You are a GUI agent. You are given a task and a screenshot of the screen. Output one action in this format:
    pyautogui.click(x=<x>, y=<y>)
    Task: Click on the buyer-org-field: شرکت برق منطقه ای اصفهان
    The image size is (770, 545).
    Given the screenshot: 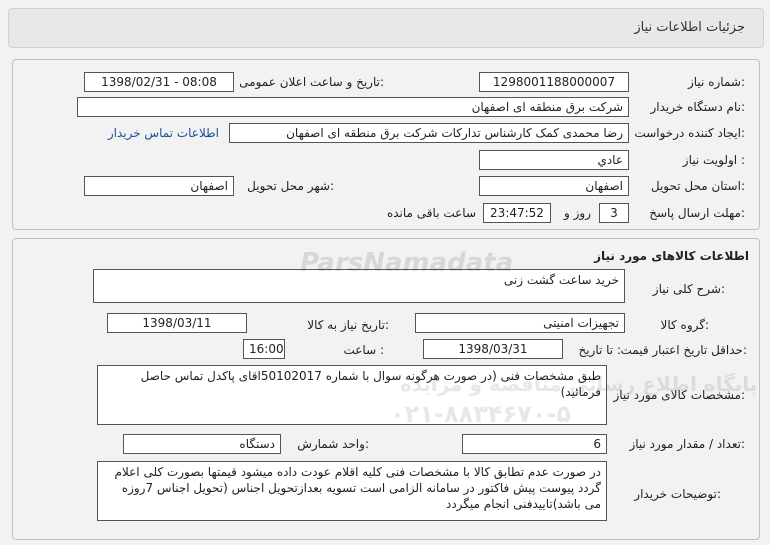 What is the action you would take?
    pyautogui.click(x=353, y=107)
    